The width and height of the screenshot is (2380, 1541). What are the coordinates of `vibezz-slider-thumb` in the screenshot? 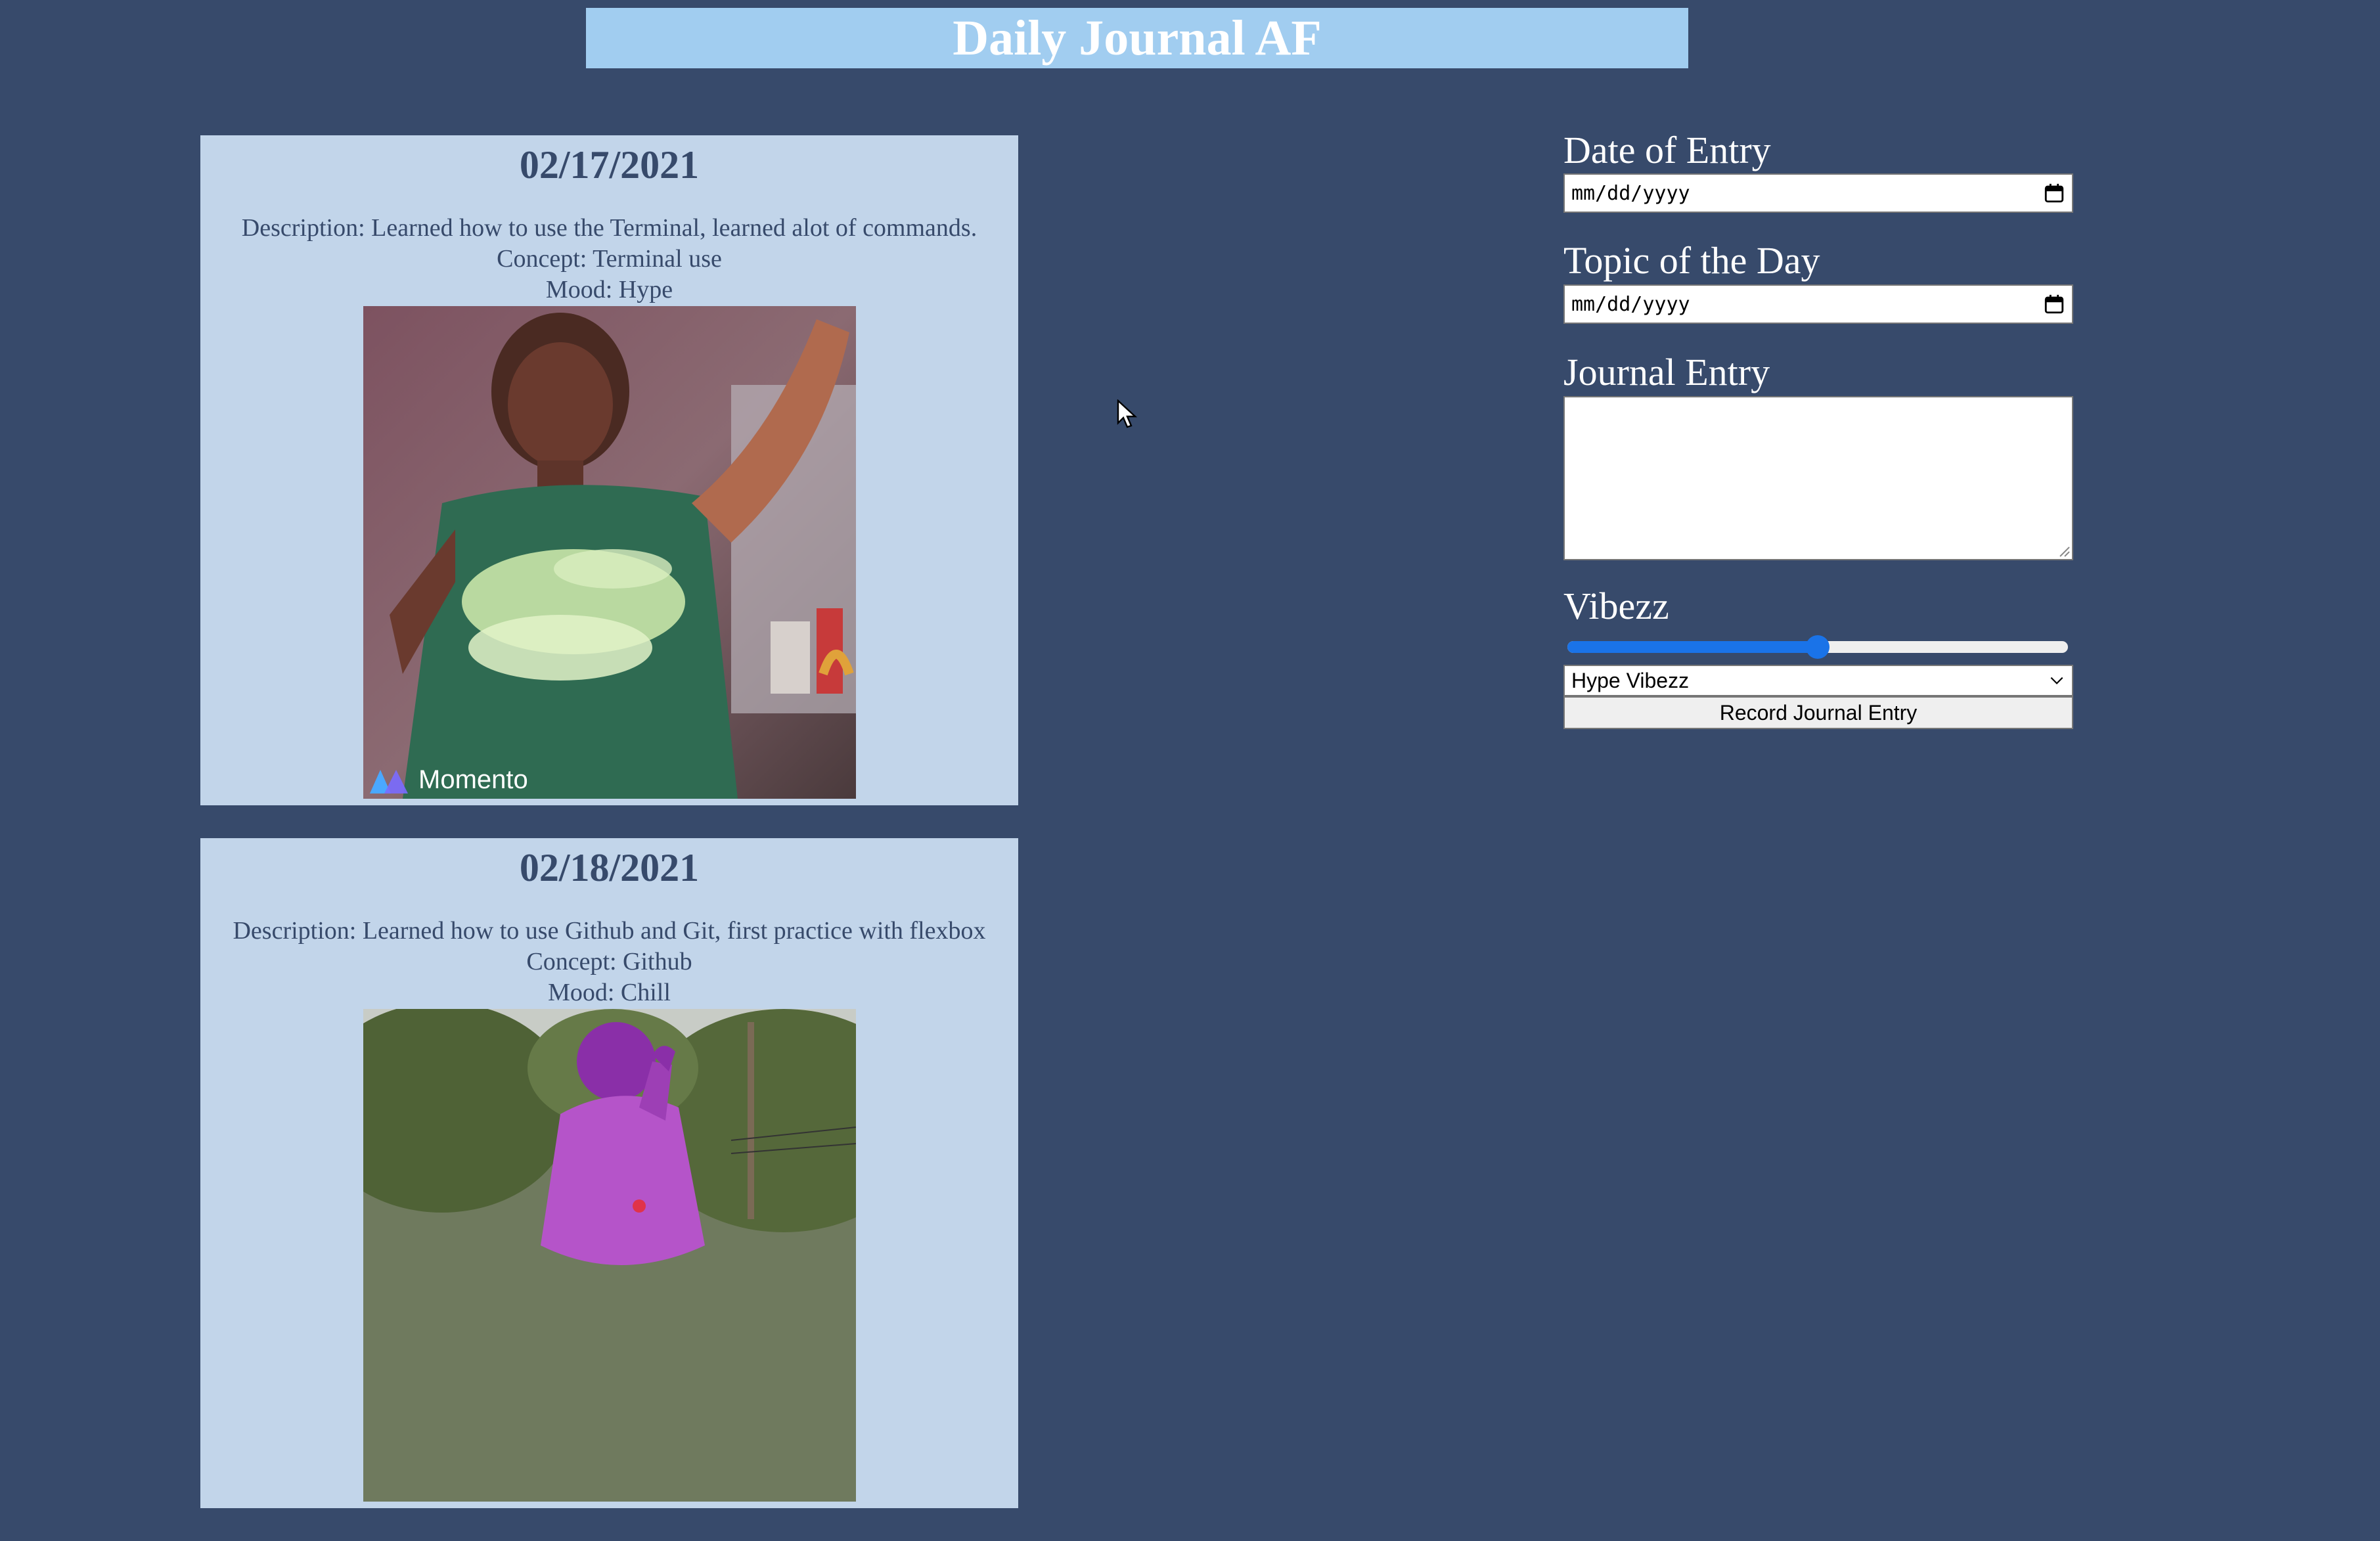 It's located at (1818, 647).